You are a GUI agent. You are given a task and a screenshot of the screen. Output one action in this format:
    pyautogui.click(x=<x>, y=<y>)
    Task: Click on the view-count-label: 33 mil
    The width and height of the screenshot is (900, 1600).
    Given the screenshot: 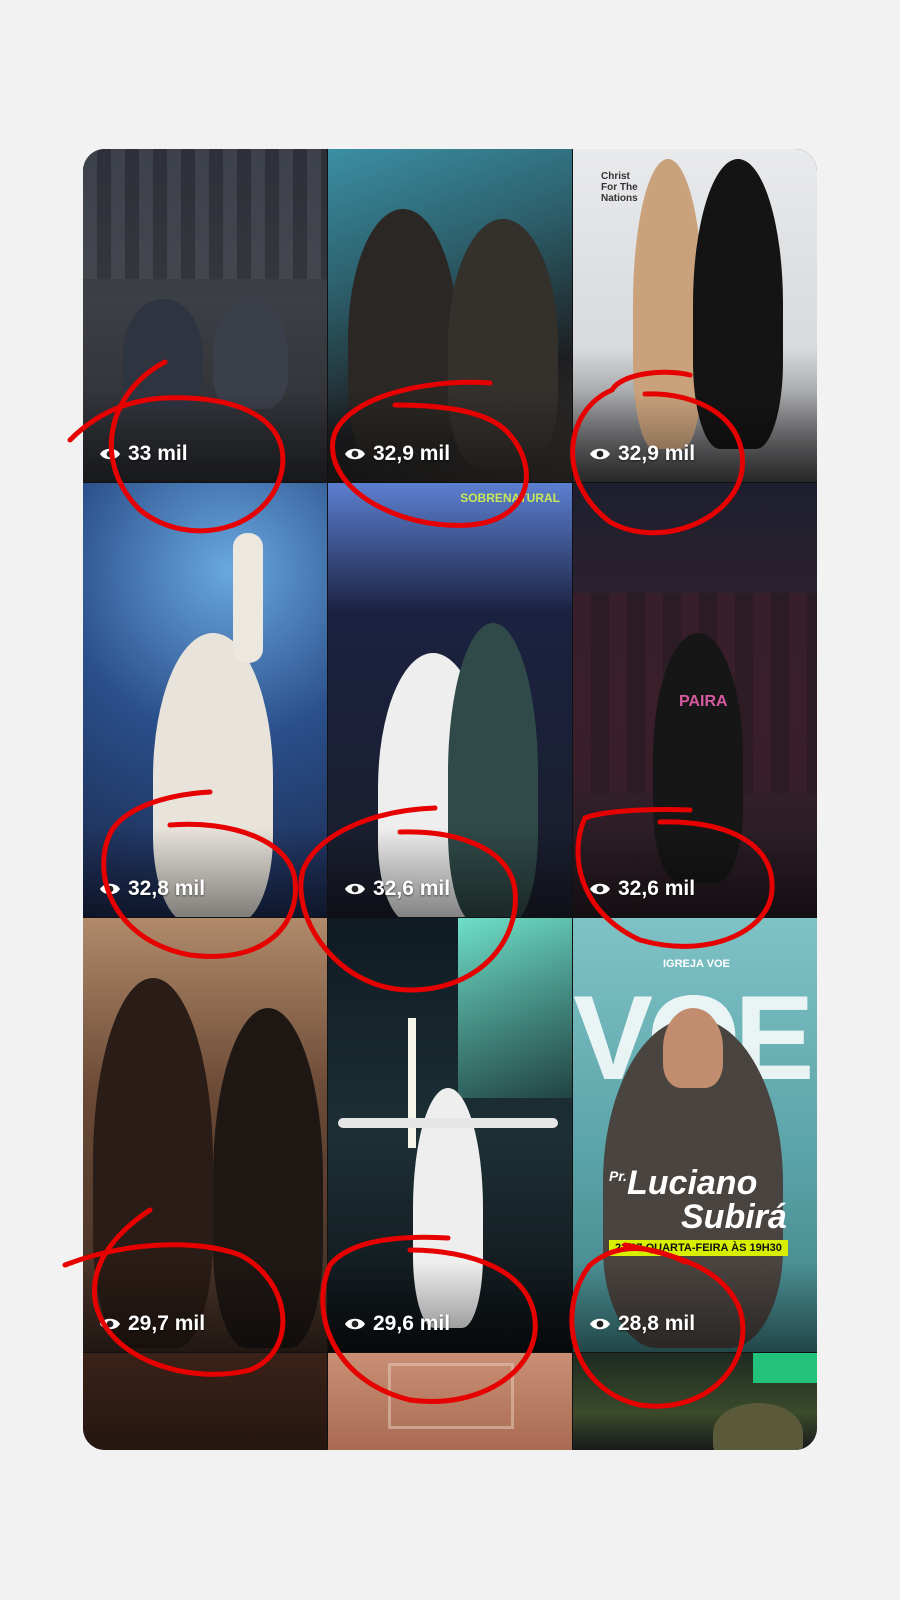 What is the action you would take?
    pyautogui.click(x=158, y=453)
    